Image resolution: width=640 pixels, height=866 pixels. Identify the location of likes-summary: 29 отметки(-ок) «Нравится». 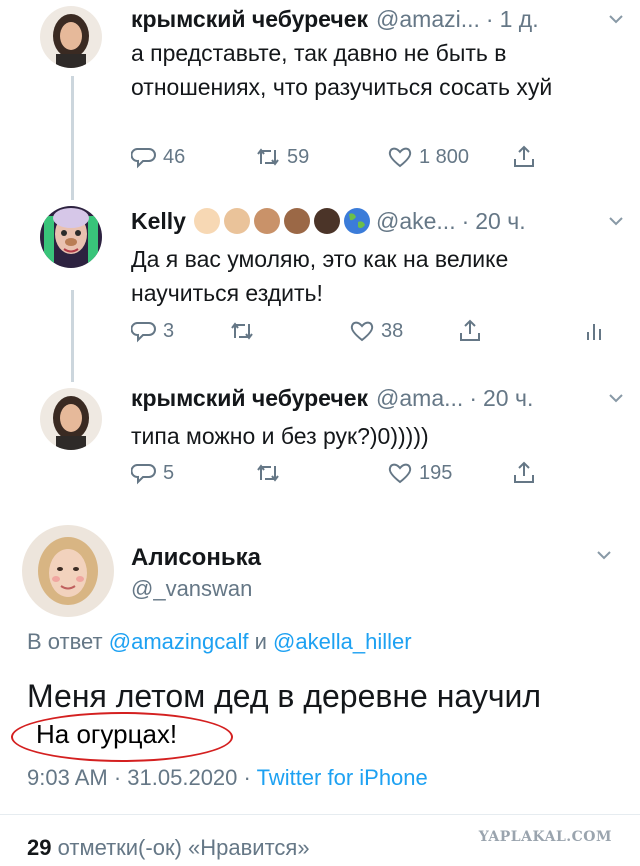
(168, 848).